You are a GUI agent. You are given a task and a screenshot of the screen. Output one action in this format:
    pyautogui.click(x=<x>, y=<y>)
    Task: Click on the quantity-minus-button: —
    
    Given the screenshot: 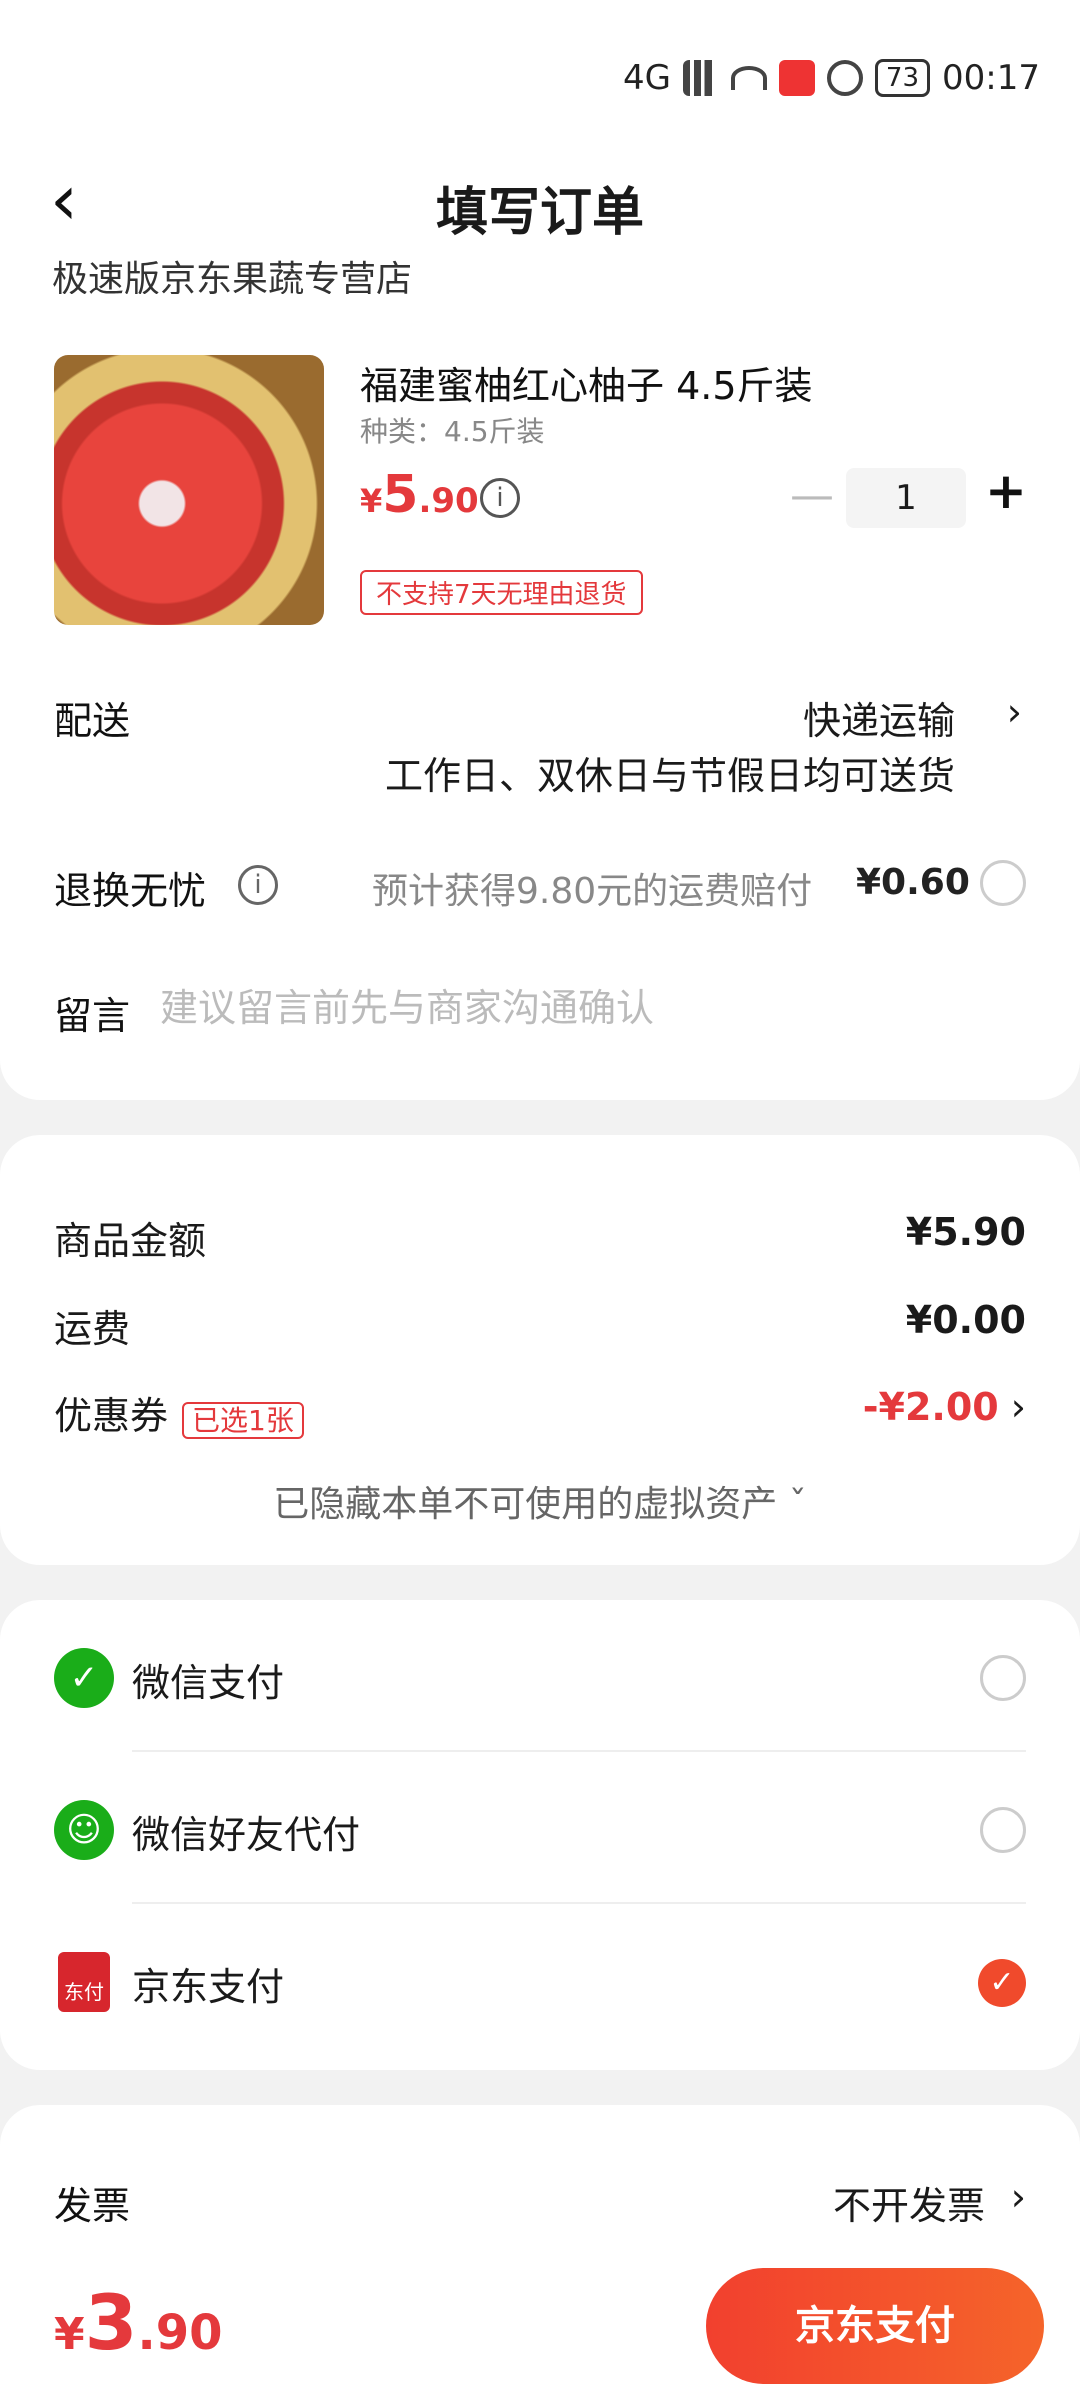 What is the action you would take?
    pyautogui.click(x=812, y=495)
    